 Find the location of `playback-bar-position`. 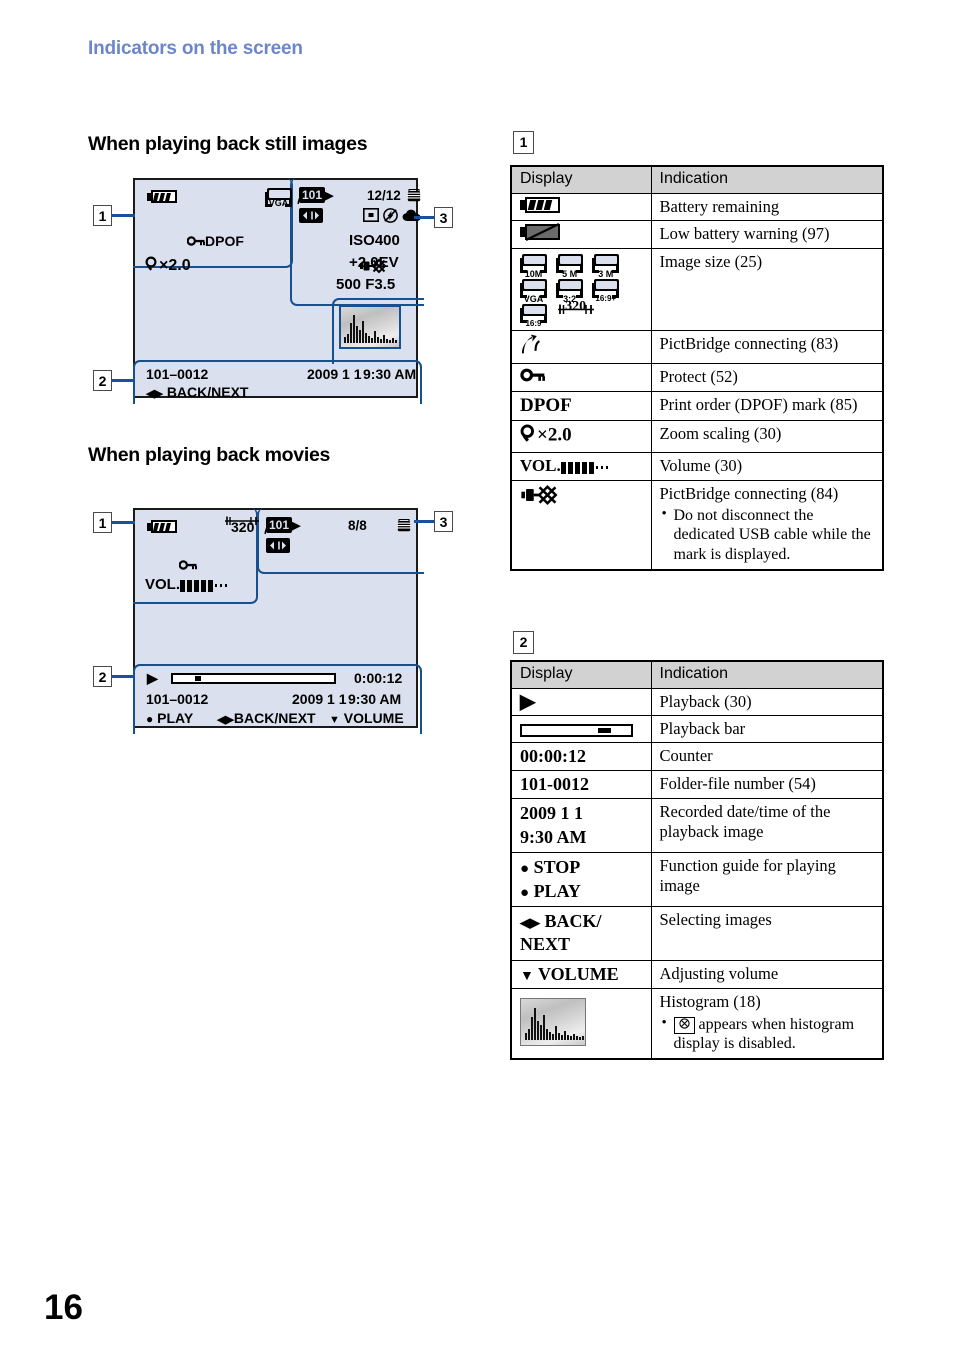

playback-bar-position is located at coordinates (198, 678).